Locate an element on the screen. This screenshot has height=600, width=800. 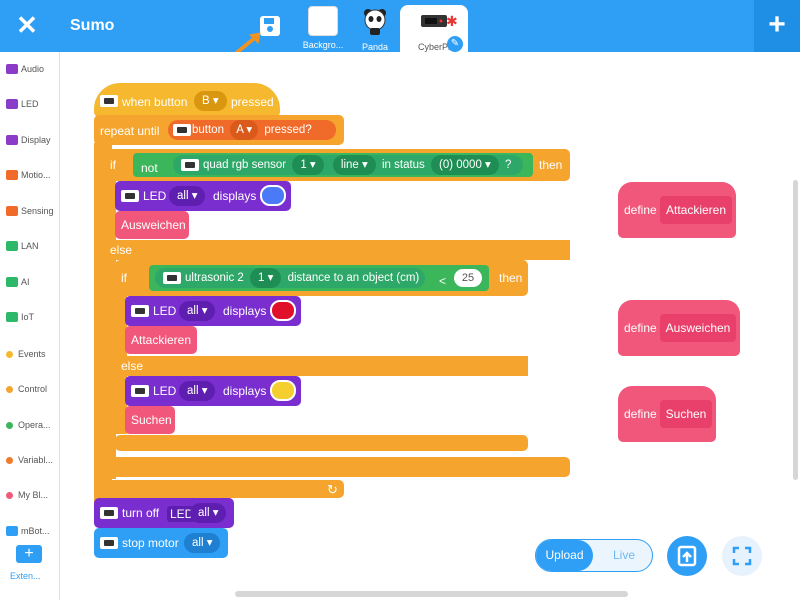
condition-text: ? is located at coordinates (508, 165).